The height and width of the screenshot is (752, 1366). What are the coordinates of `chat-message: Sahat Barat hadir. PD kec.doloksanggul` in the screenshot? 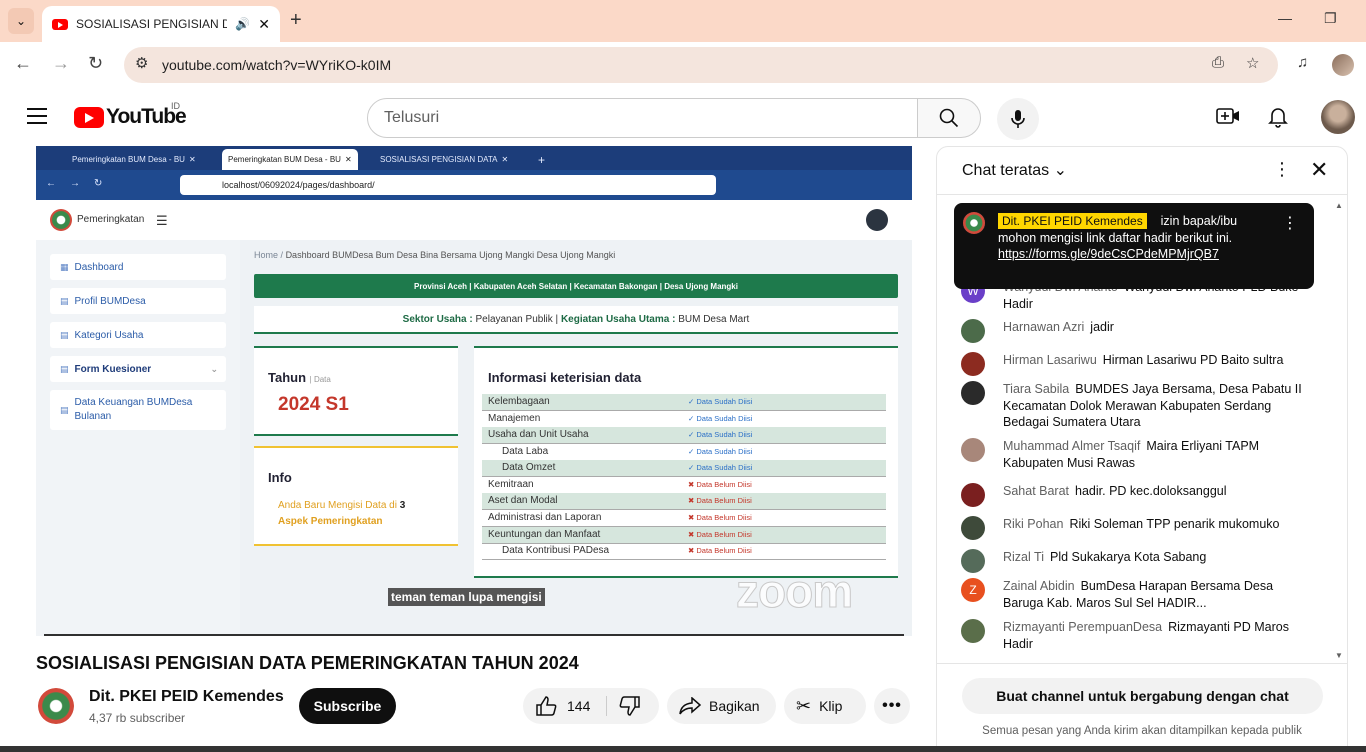 It's located at (1151, 495).